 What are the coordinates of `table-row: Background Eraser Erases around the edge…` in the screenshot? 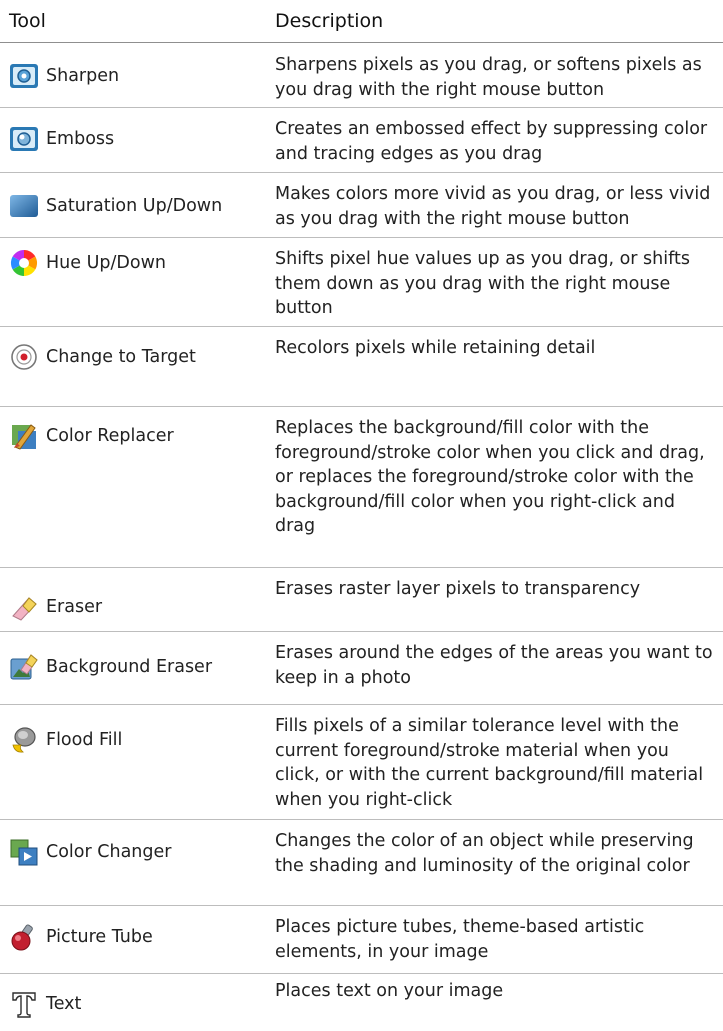 It's located at (361, 668).